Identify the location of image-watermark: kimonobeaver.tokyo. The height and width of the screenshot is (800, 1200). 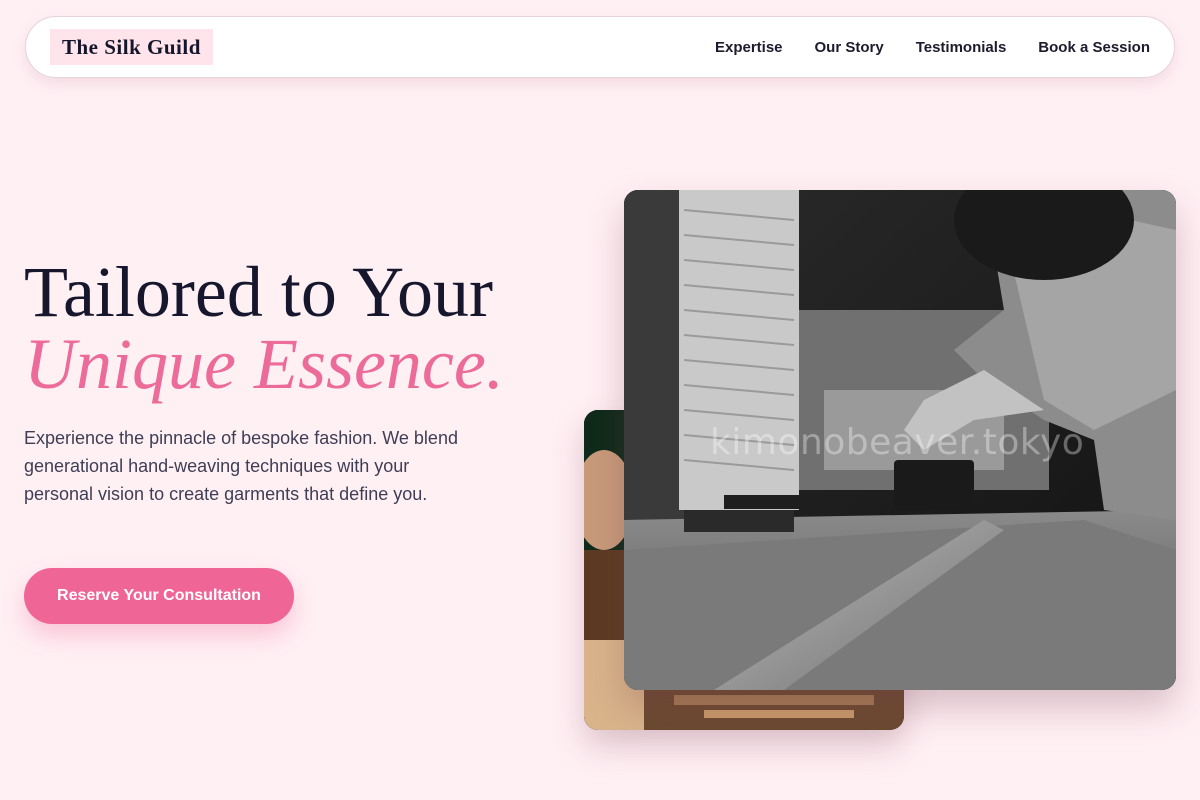
(897, 442).